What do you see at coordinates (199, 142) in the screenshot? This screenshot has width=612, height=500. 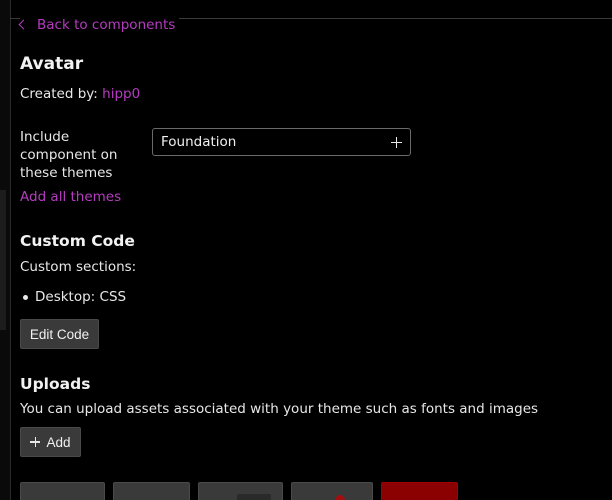 I see `selected-theme-value: Foundation` at bounding box center [199, 142].